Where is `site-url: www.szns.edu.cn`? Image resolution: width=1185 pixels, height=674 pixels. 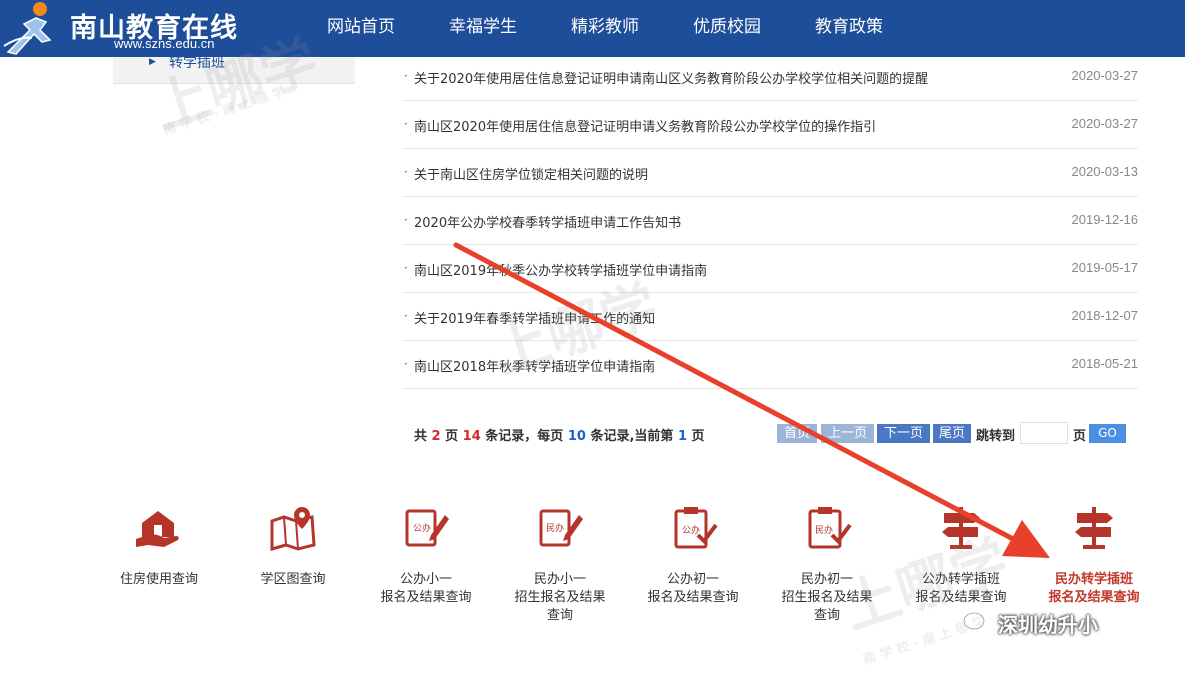
site-url: www.szns.edu.cn is located at coordinates (164, 43).